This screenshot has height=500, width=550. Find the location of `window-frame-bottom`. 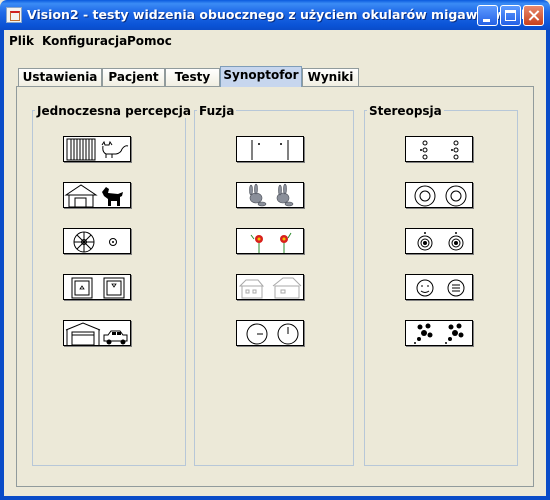

window-frame-bottom is located at coordinates (275, 498).